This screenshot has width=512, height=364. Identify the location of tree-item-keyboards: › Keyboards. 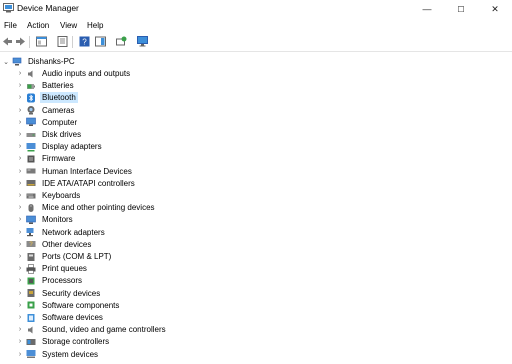
(49, 195).